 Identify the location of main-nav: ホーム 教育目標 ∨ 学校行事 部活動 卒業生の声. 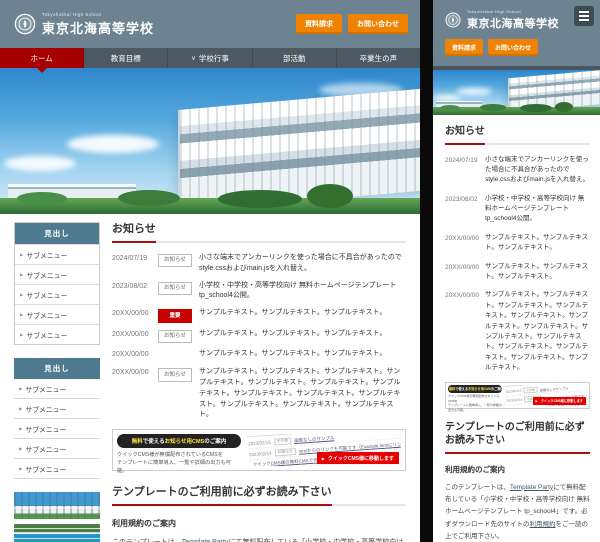
(210, 60).